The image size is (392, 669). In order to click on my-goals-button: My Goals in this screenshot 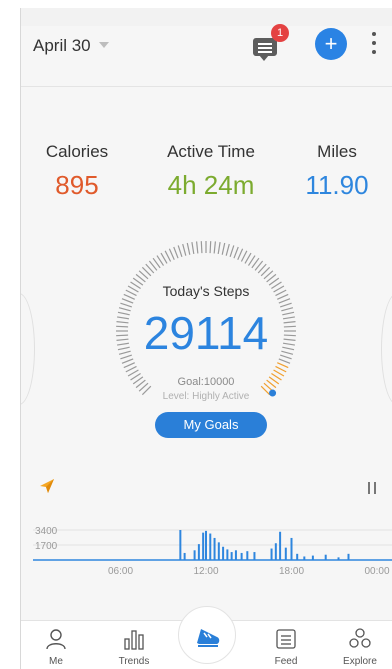, I will do `click(211, 425)`.